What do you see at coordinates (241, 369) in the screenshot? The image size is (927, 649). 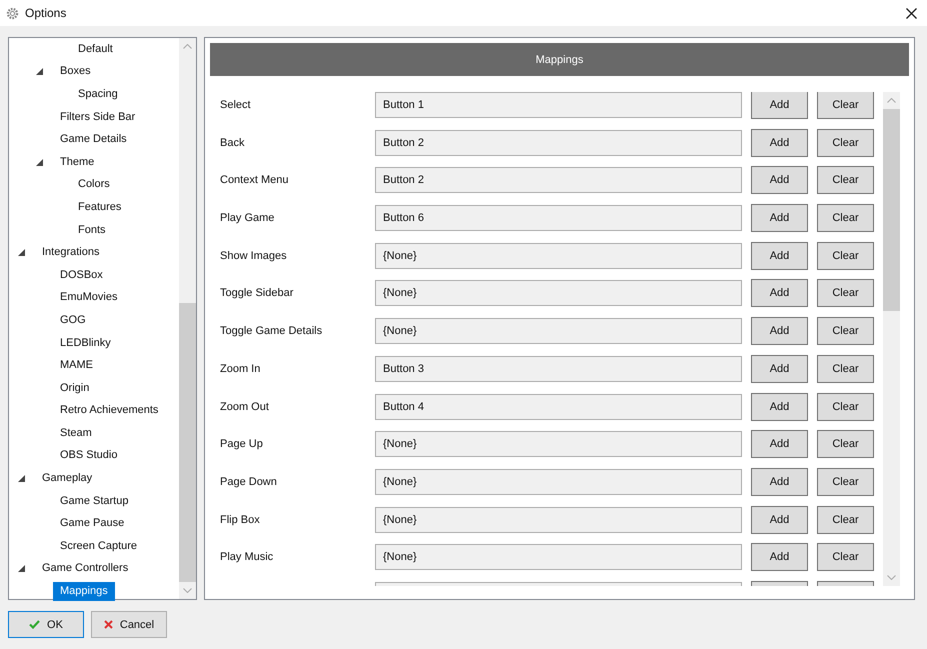 I see `mapping-label: Zoom In` at bounding box center [241, 369].